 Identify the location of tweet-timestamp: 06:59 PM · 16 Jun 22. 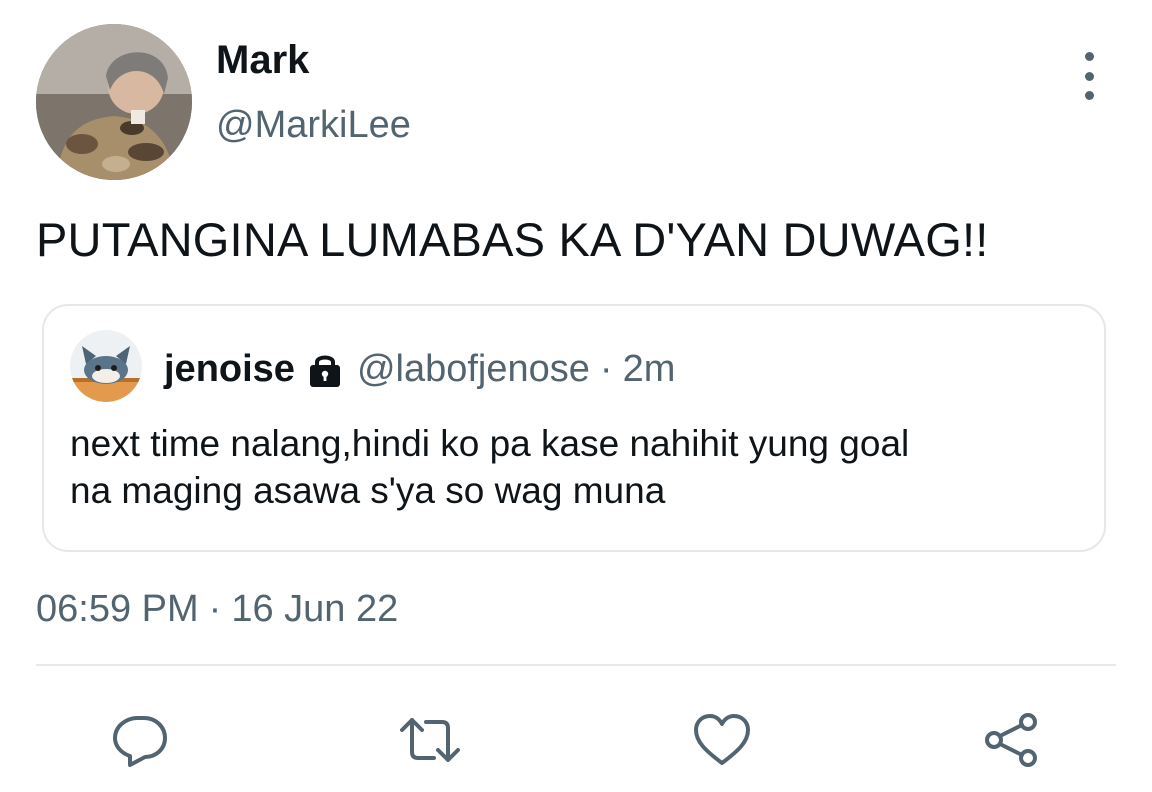
(217, 609).